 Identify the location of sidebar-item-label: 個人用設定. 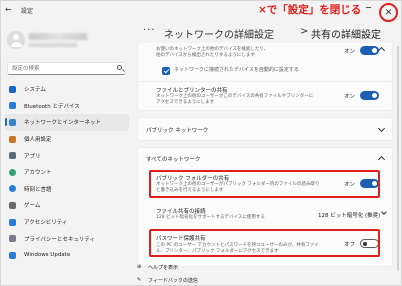
(38, 140).